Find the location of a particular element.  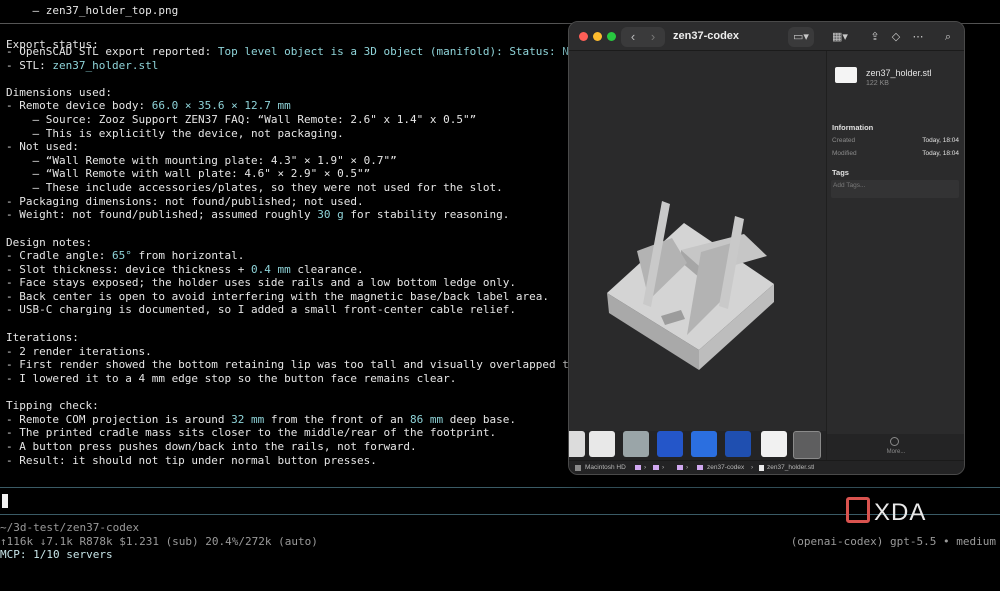

disk-icon is located at coordinates (578, 468).